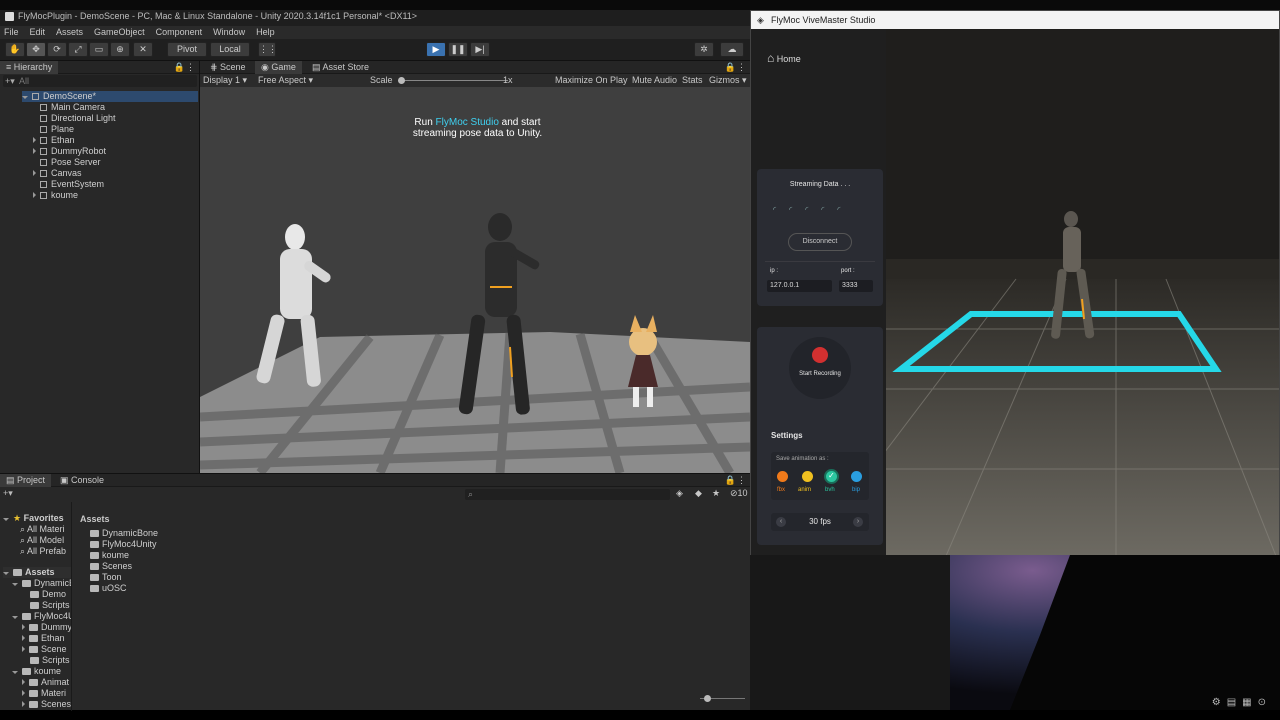 The height and width of the screenshot is (720, 1280). Describe the element at coordinates (187, 49) in the screenshot. I see `pivot-toggle: Pivot` at that location.